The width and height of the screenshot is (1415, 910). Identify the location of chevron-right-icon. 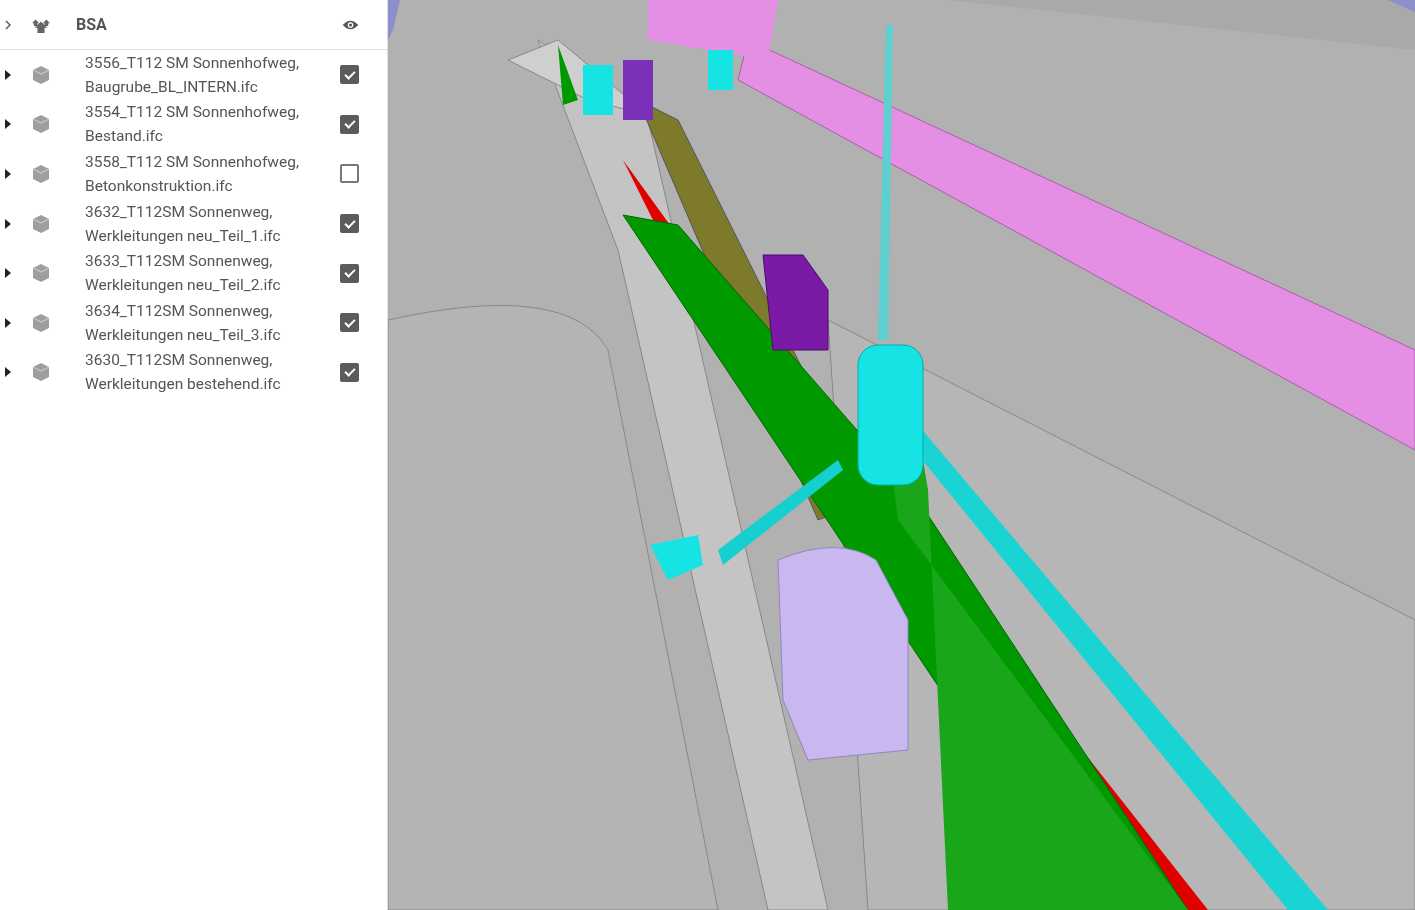
(8, 24).